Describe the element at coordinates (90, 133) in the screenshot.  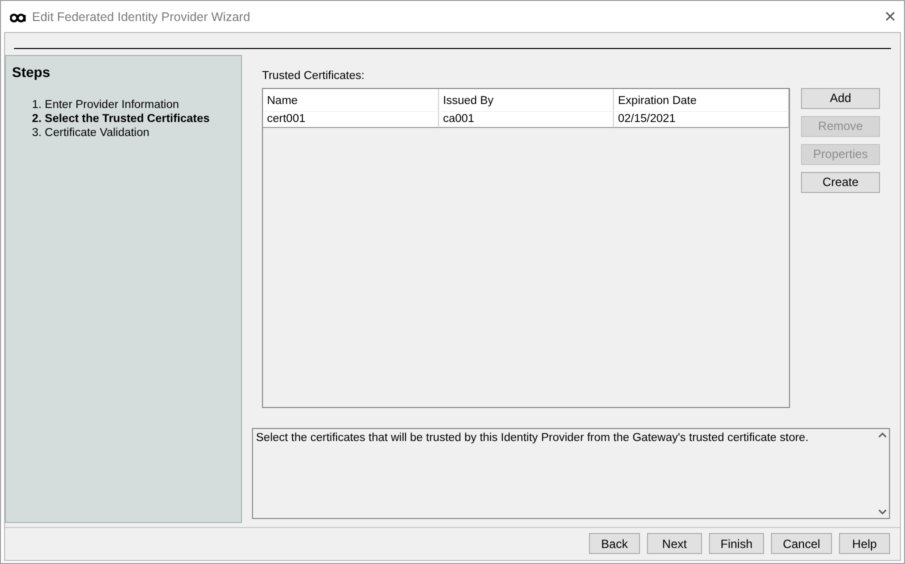
I see `step-item: 3. Certificate Validation` at that location.